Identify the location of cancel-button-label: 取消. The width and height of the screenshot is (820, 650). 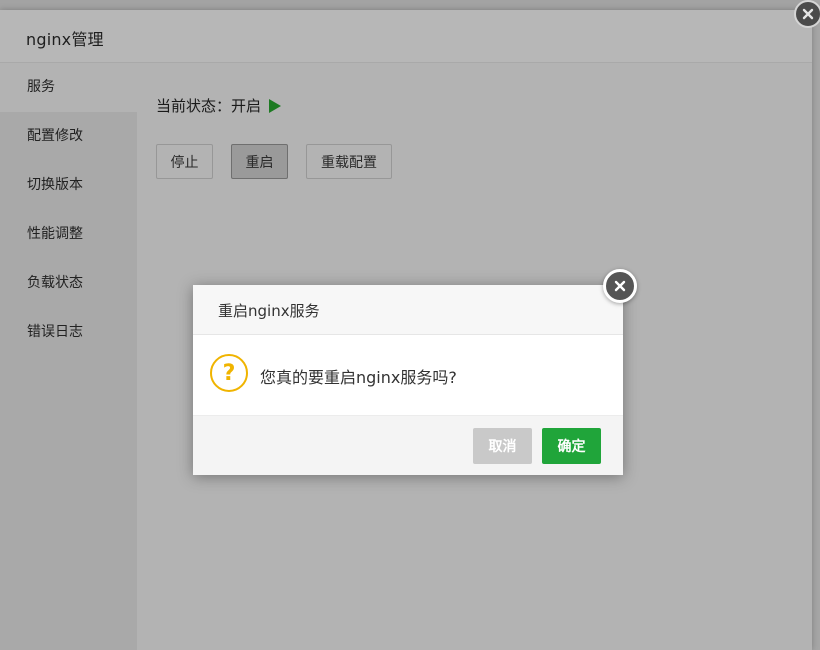
(502, 447).